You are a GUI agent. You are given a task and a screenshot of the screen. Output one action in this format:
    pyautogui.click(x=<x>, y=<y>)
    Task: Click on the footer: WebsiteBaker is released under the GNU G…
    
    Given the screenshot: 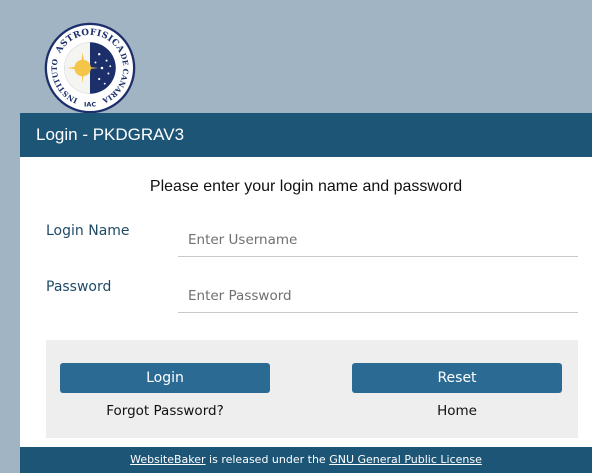 What is the action you would take?
    pyautogui.click(x=306, y=460)
    